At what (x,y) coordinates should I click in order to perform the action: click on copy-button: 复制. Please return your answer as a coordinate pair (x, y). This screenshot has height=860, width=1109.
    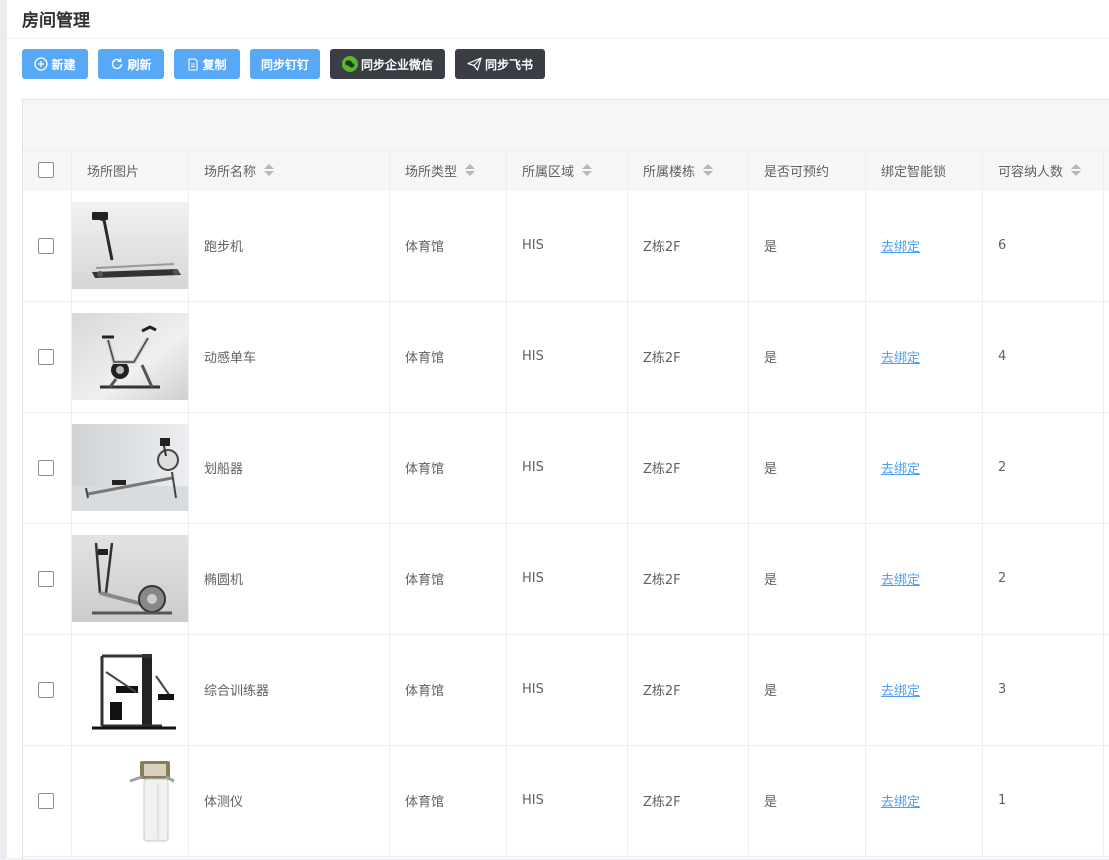
    Looking at the image, I should click on (207, 64).